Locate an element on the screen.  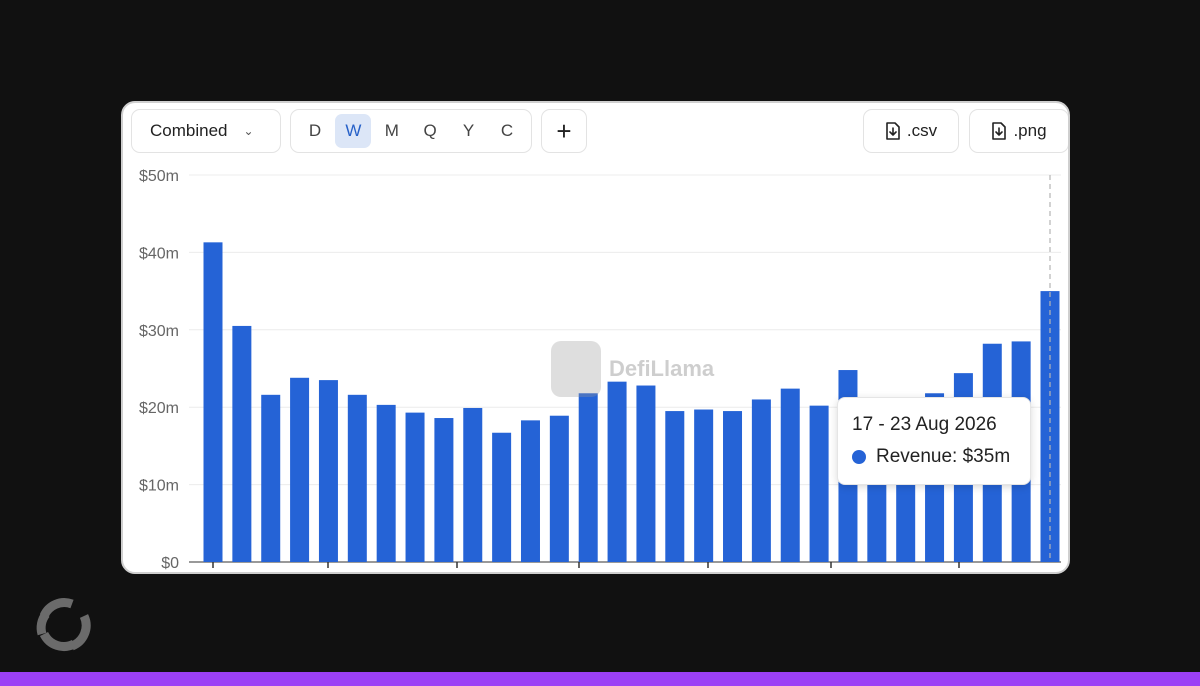
y-tick-label: $30m is located at coordinates (159, 331).